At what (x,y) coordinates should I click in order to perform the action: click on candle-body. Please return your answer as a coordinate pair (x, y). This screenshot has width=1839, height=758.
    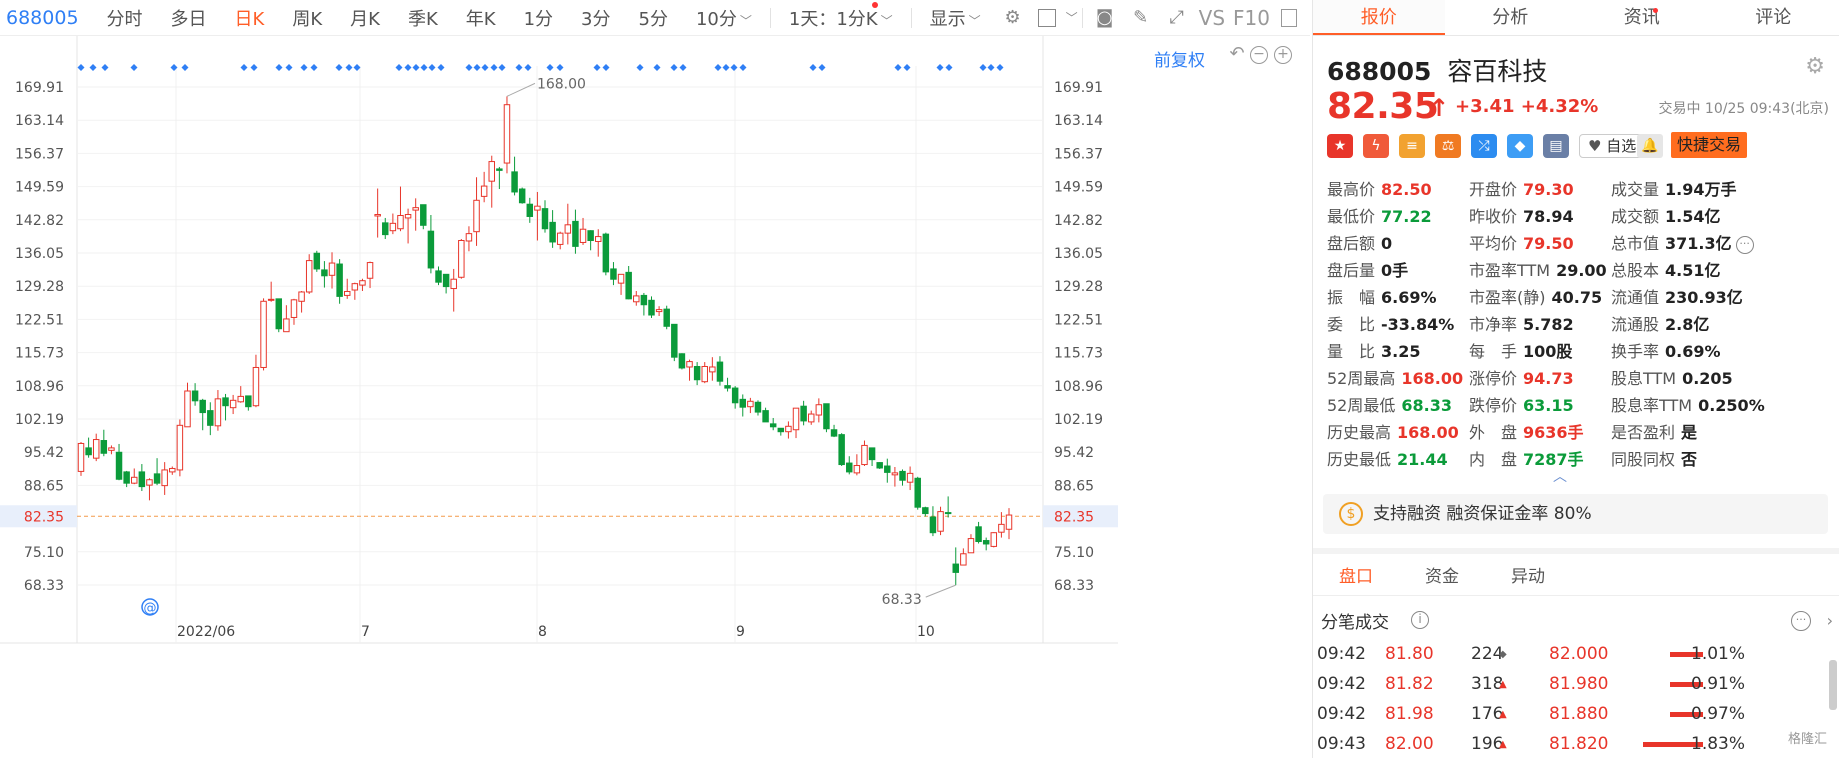
    Looking at the image, I should click on (491, 171).